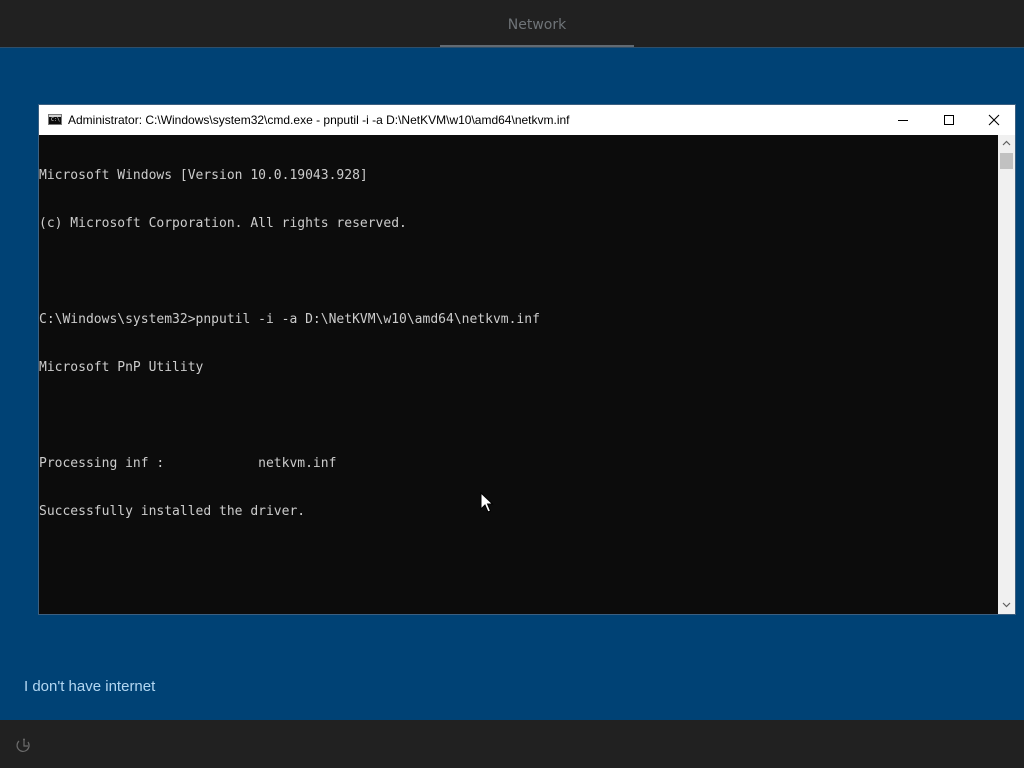 This screenshot has width=1024, height=768. I want to click on bottom-bar, so click(512, 744).